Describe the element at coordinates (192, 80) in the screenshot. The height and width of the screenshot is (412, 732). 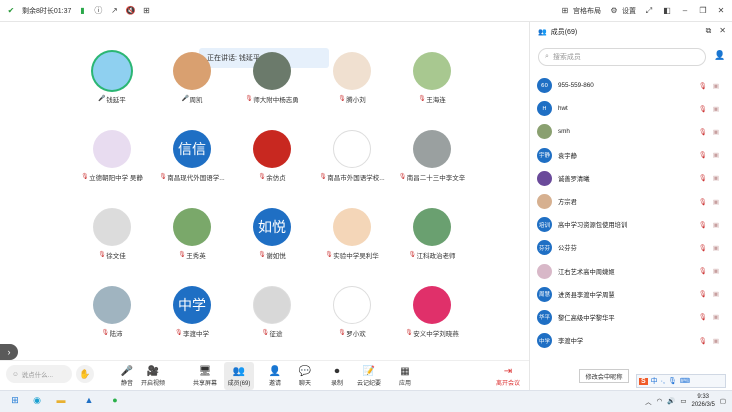
I see `participant-tile: 🎤 周凯` at that location.